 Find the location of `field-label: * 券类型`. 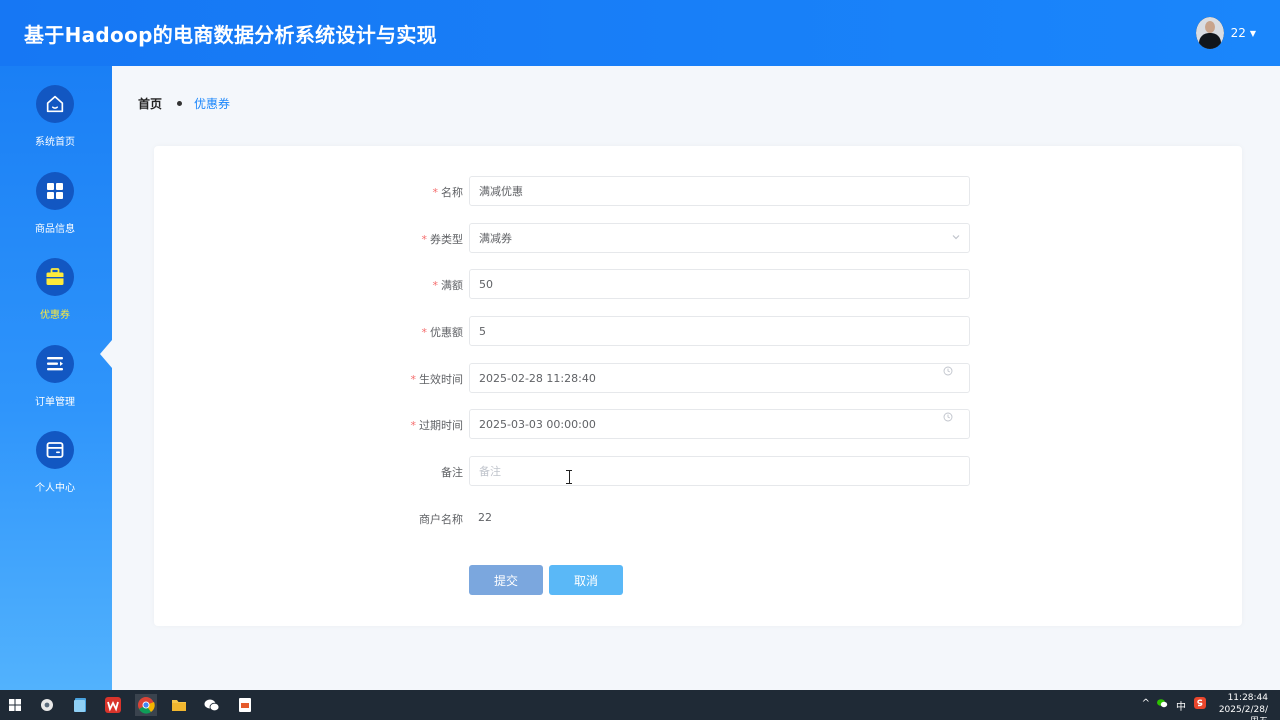

field-label: * 券类型 is located at coordinates (442, 239).